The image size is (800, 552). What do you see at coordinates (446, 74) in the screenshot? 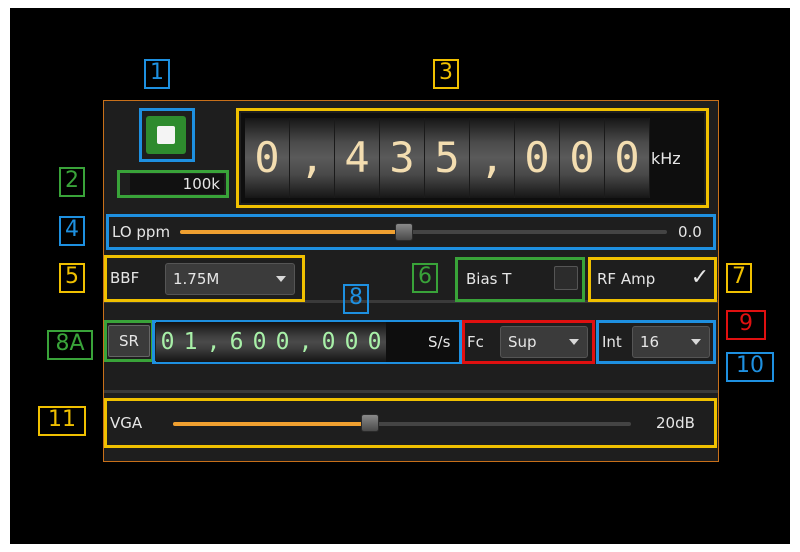
I see `callout-3: 3` at bounding box center [446, 74].